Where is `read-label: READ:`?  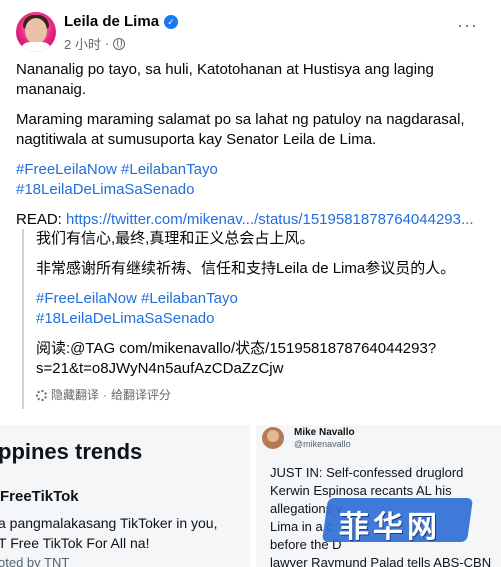
read-label: READ: is located at coordinates (41, 219).